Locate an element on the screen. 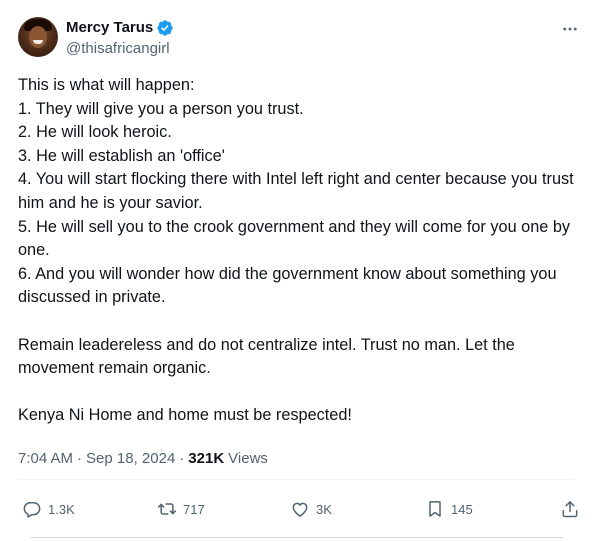 Image resolution: width=593 pixels, height=541 pixels. verified-badge-icon is located at coordinates (165, 28).